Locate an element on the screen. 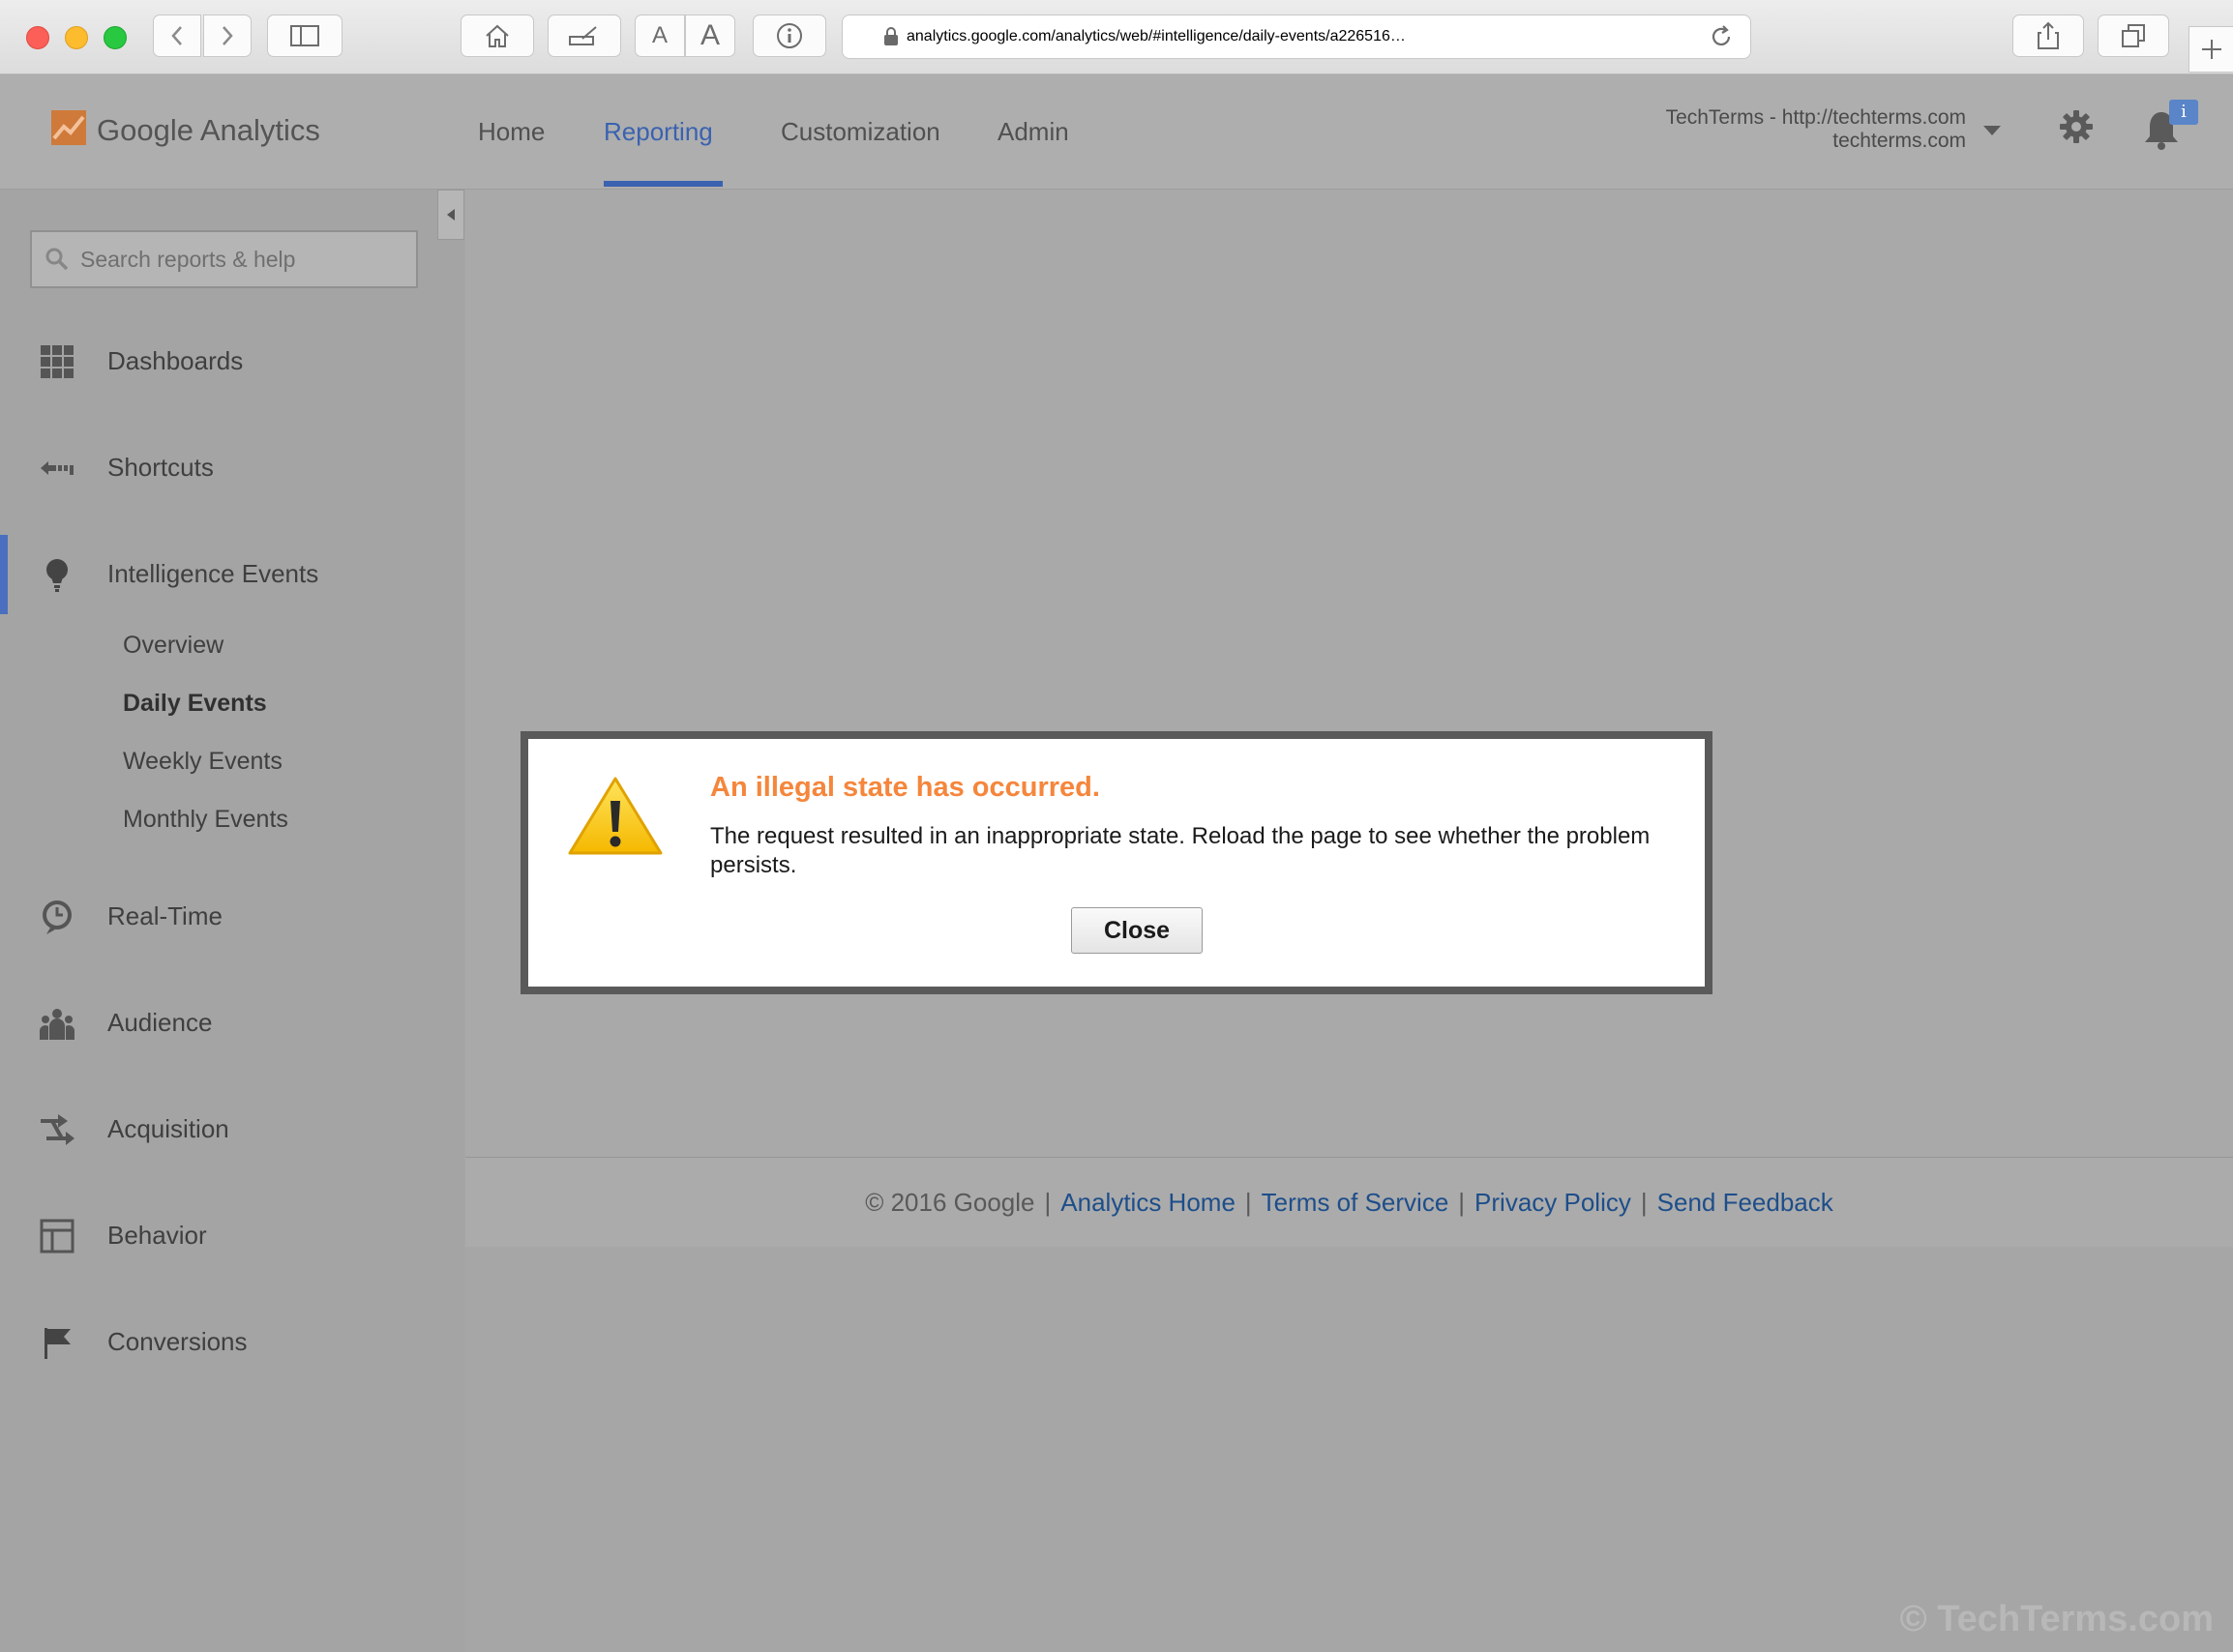 This screenshot has width=2233, height=1652. sidebar-item-shortcuts: Shortcuts is located at coordinates (232, 467).